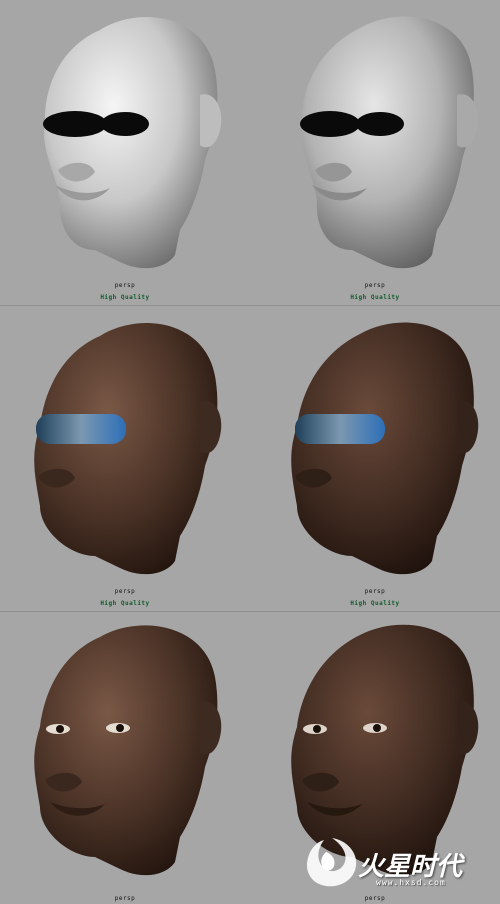 The image size is (500, 904). Describe the element at coordinates (331, 862) in the screenshot. I see `hxsd-flame-logo-icon` at that location.